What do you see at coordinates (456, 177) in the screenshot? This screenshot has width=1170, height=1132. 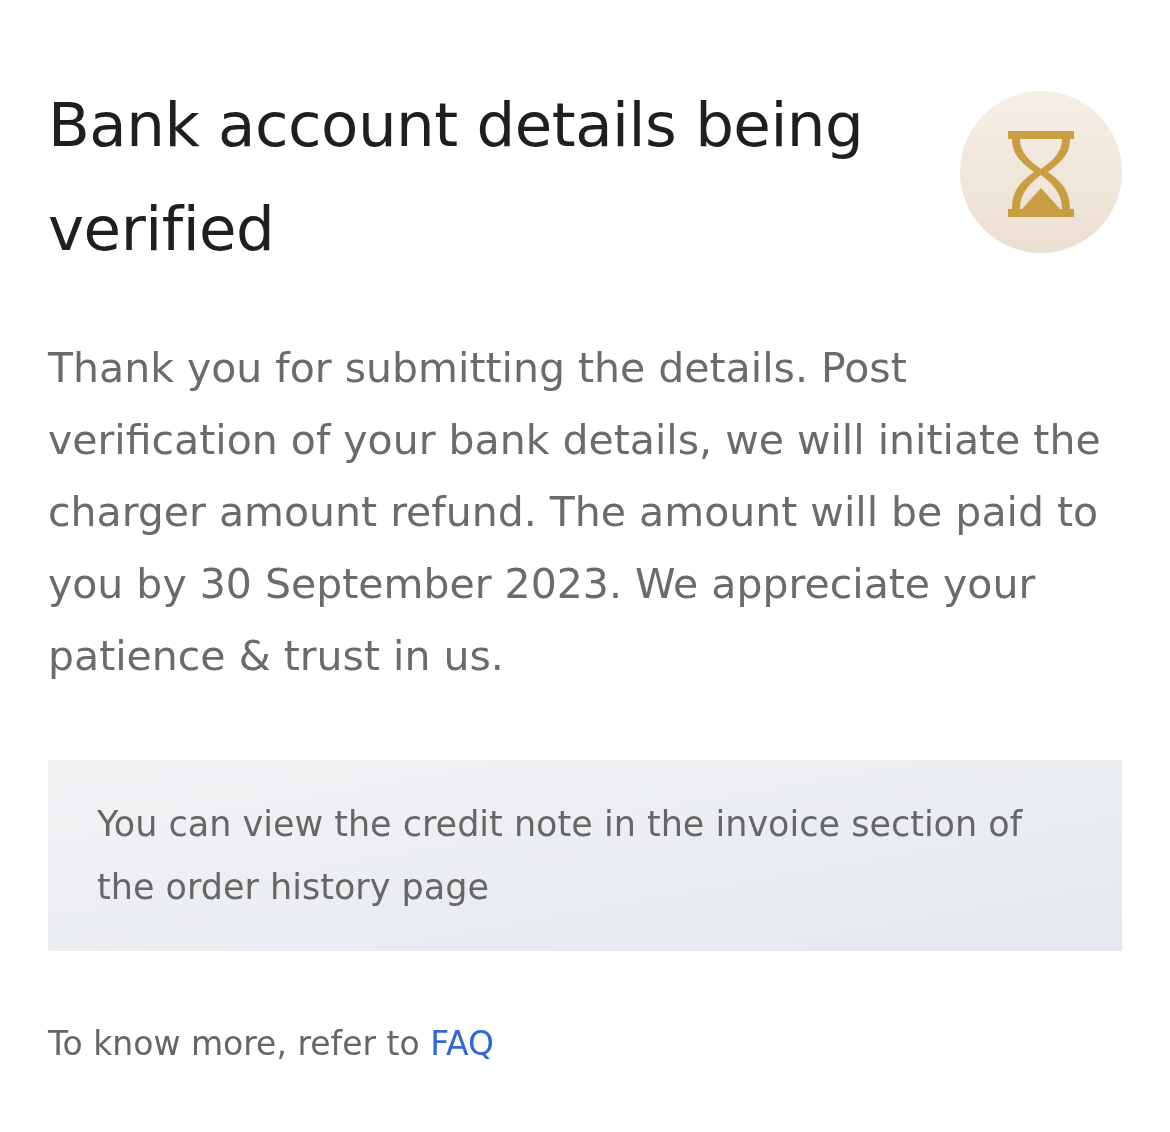 I see `page-title: Bank account details being verified` at bounding box center [456, 177].